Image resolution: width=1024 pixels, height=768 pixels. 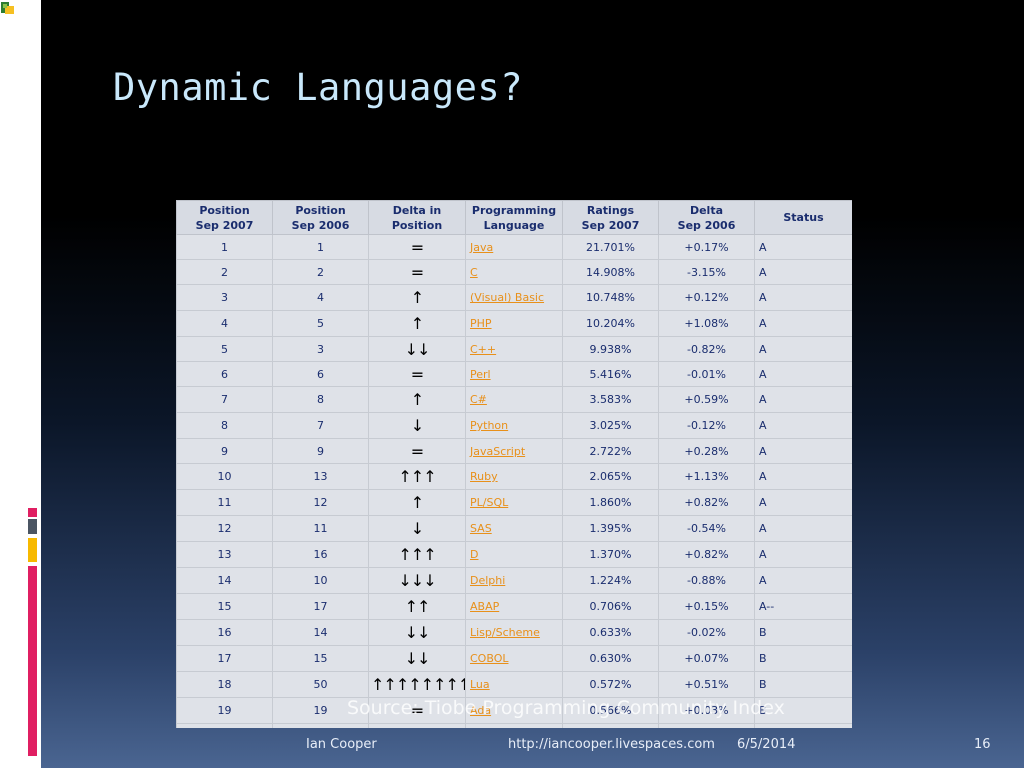 I want to click on language-cell: COBOL, so click(x=514, y=658).